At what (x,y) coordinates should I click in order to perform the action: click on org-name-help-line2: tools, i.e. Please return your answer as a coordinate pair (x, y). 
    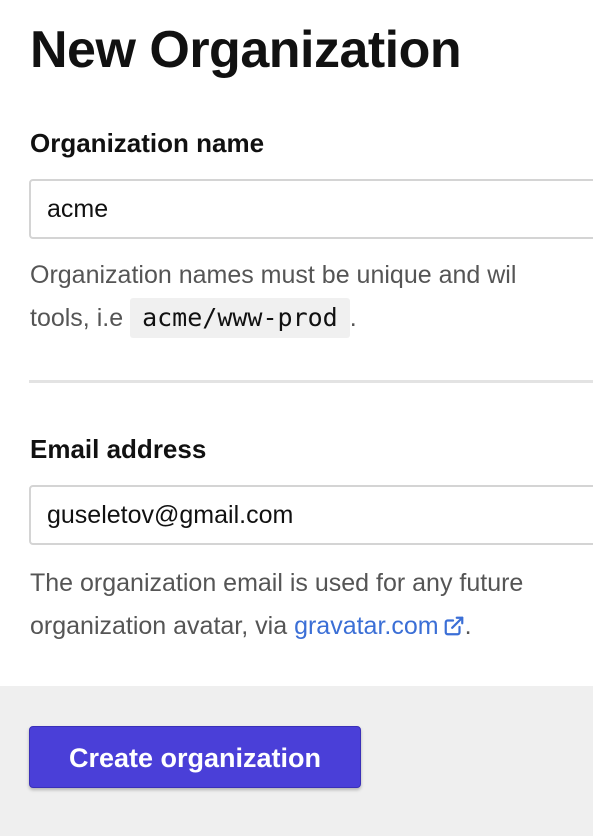
    Looking at the image, I should click on (80, 318).